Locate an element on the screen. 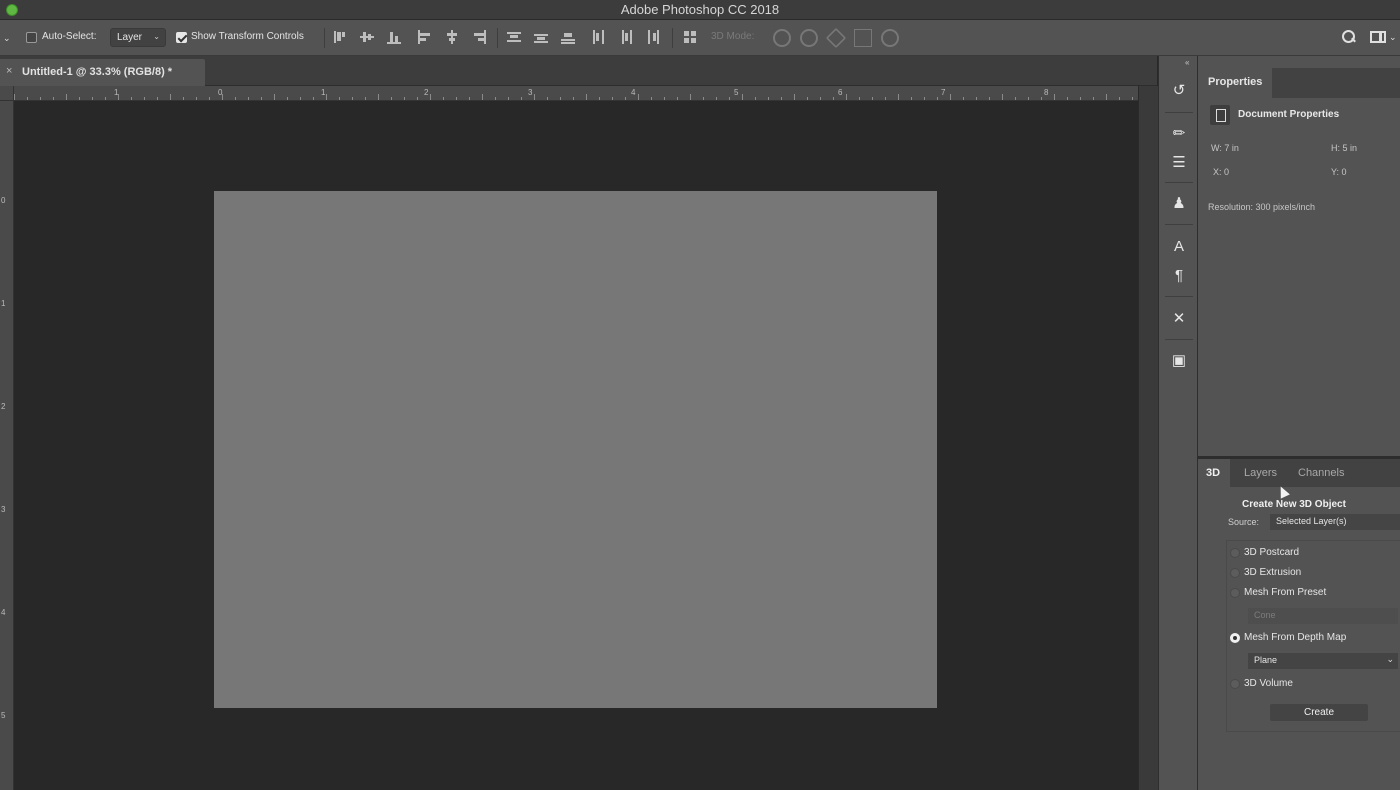 This screenshot has height=790, width=1400. option-mesh-from-depth-map: Mesh From Depth Map is located at coordinates (1314, 638).